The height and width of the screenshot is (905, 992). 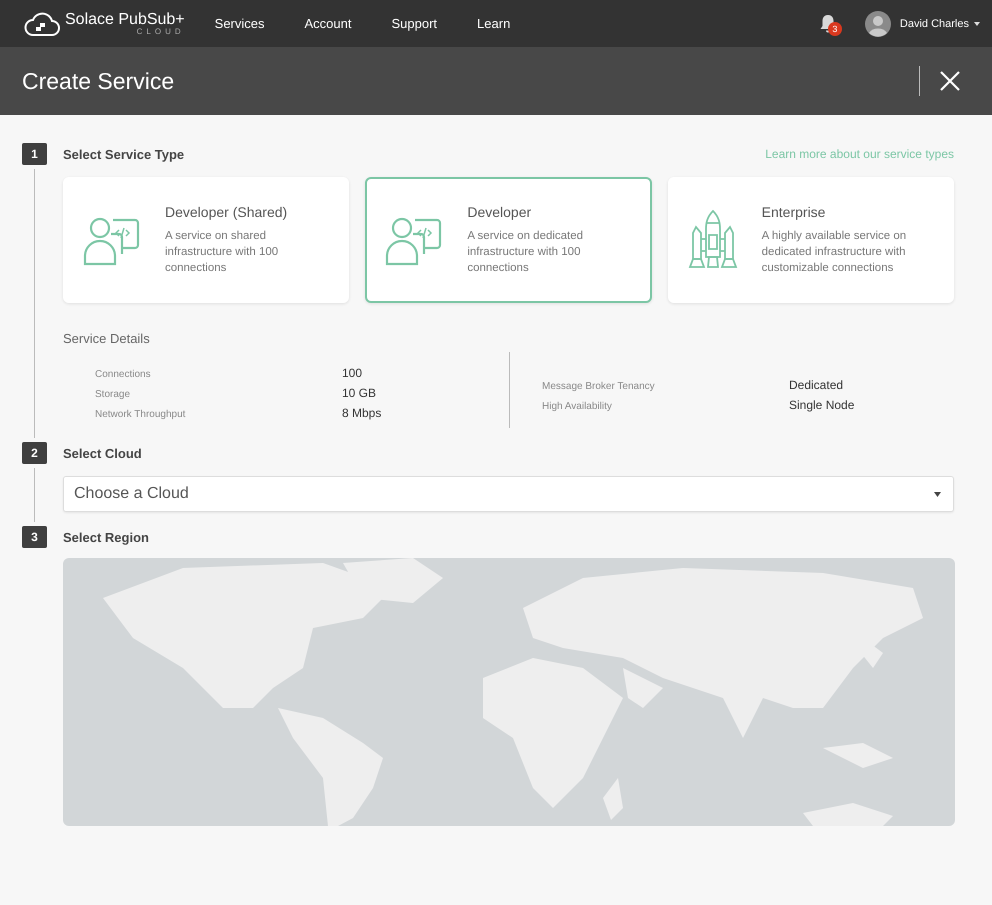 I want to click on detail-label: Connections, so click(x=123, y=374).